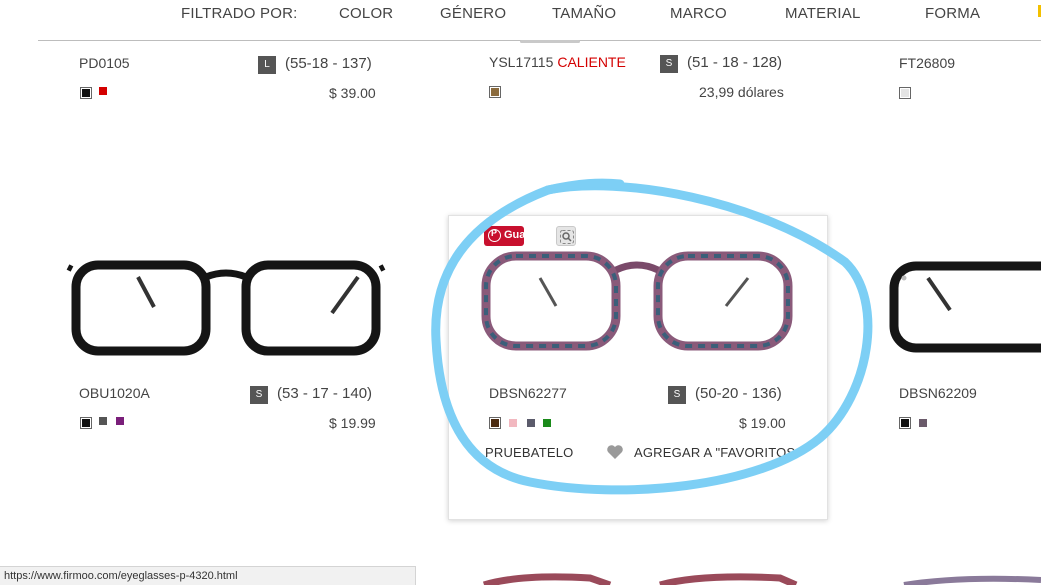 The height and width of the screenshot is (585, 1041). What do you see at coordinates (952, 13) in the screenshot?
I see `filter-shape: FORMA` at bounding box center [952, 13].